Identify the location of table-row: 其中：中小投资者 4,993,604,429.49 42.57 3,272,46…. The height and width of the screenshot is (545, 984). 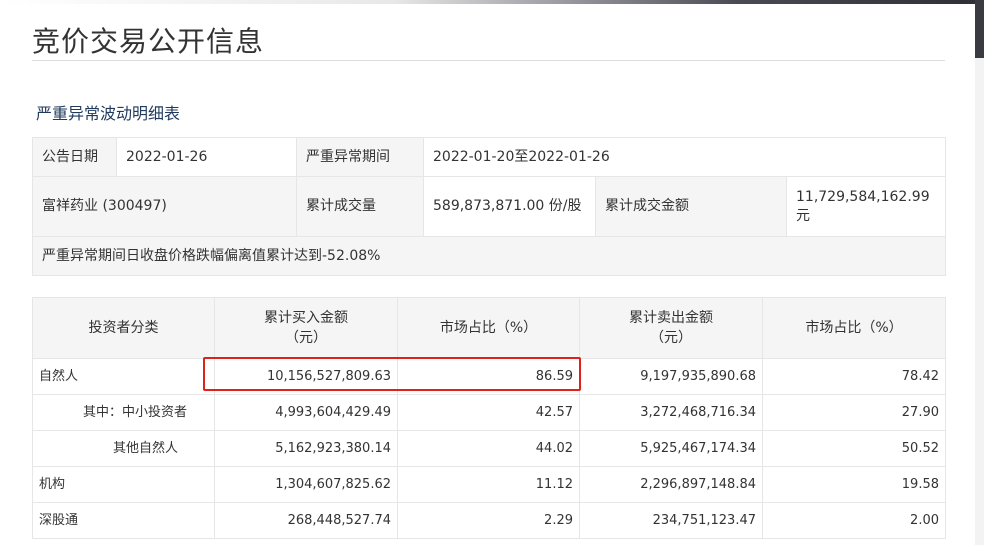
(489, 412).